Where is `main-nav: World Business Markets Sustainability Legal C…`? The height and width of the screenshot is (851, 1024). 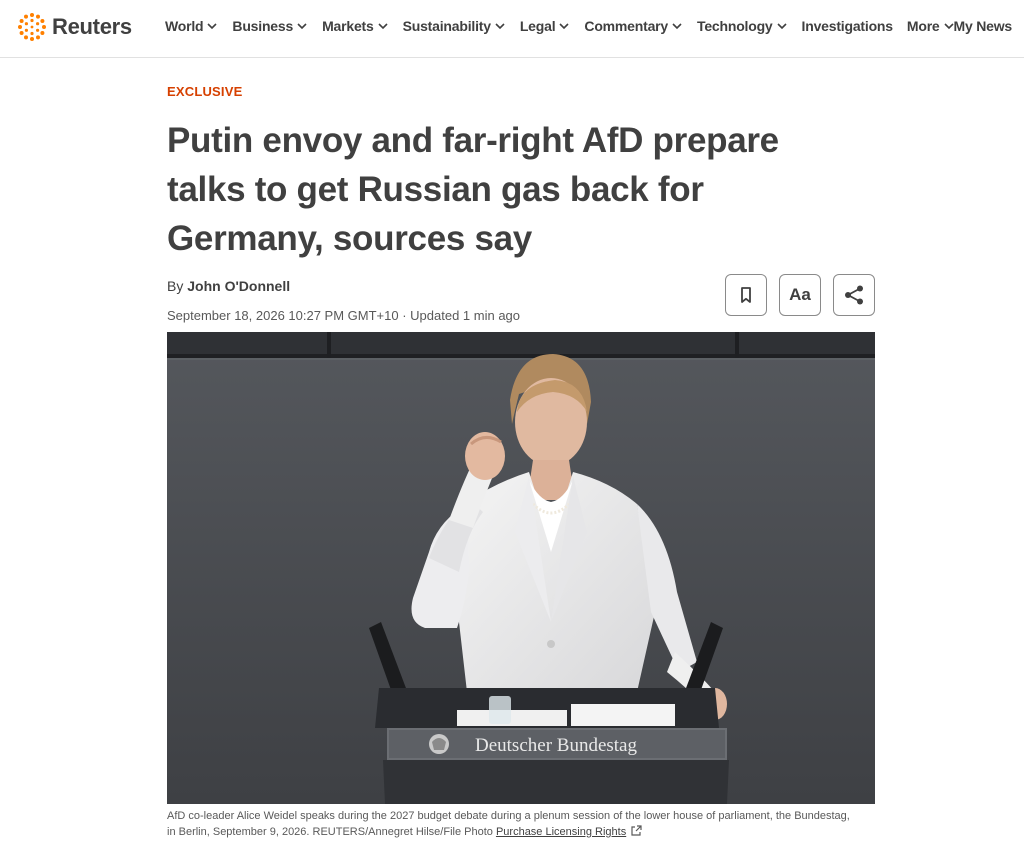 main-nav: World Business Markets Sustainability Legal C… is located at coordinates (567, 26).